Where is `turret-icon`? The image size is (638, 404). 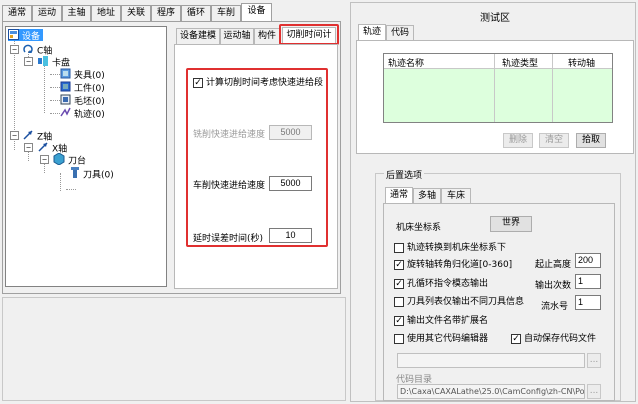
turret-icon is located at coordinates (59, 160).